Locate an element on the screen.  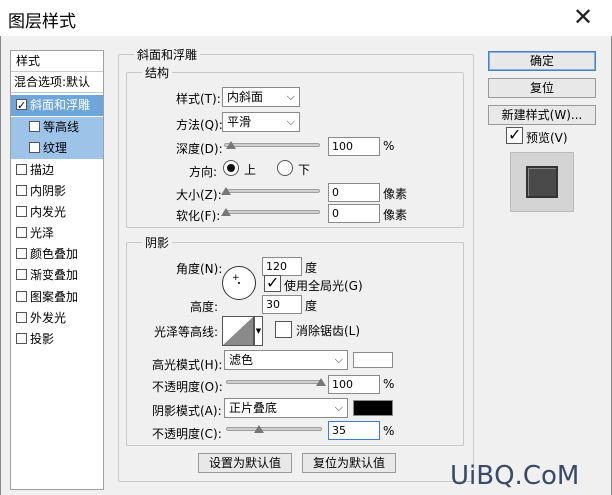
list-item-satin: 光泽 is located at coordinates (57, 233).